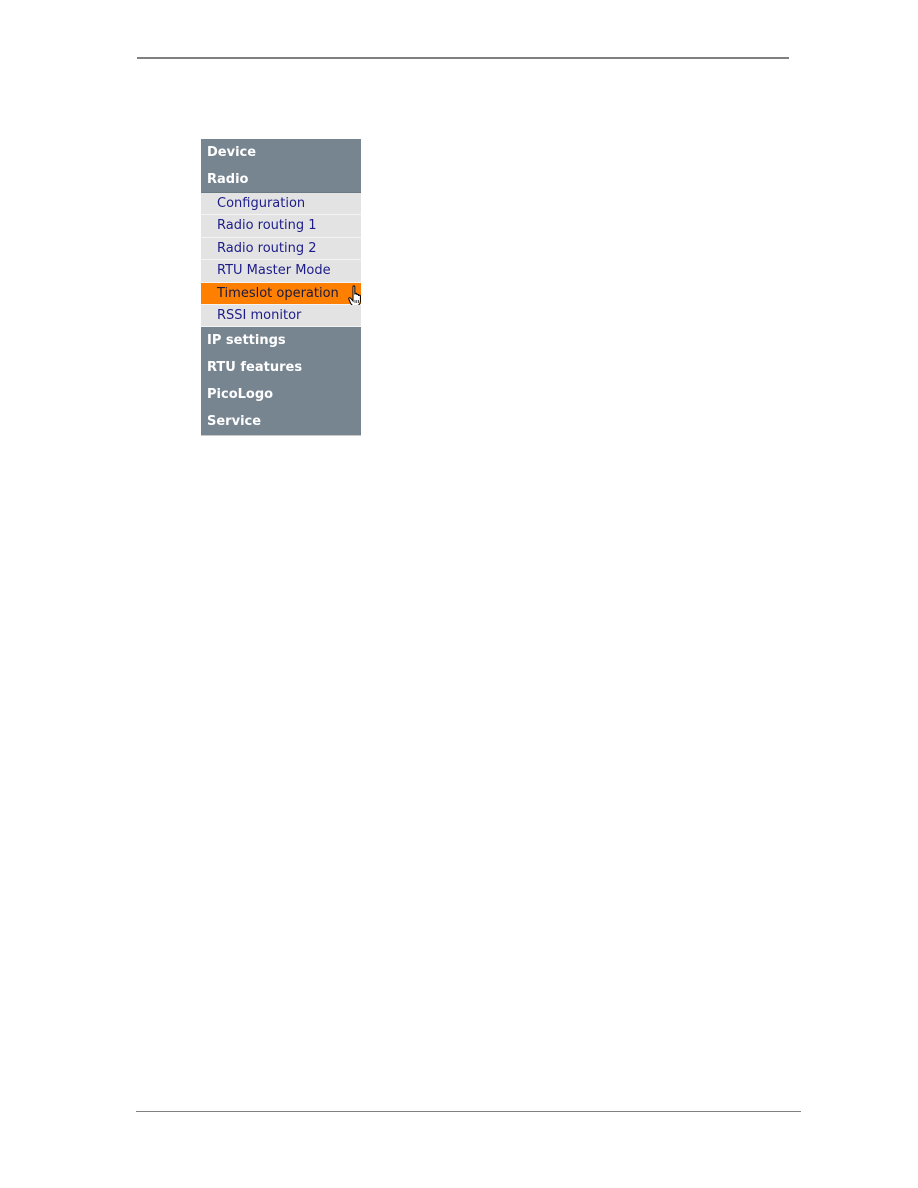 The width and height of the screenshot is (918, 1188). I want to click on menu-item-ip-settings: IP settings, so click(281, 341).